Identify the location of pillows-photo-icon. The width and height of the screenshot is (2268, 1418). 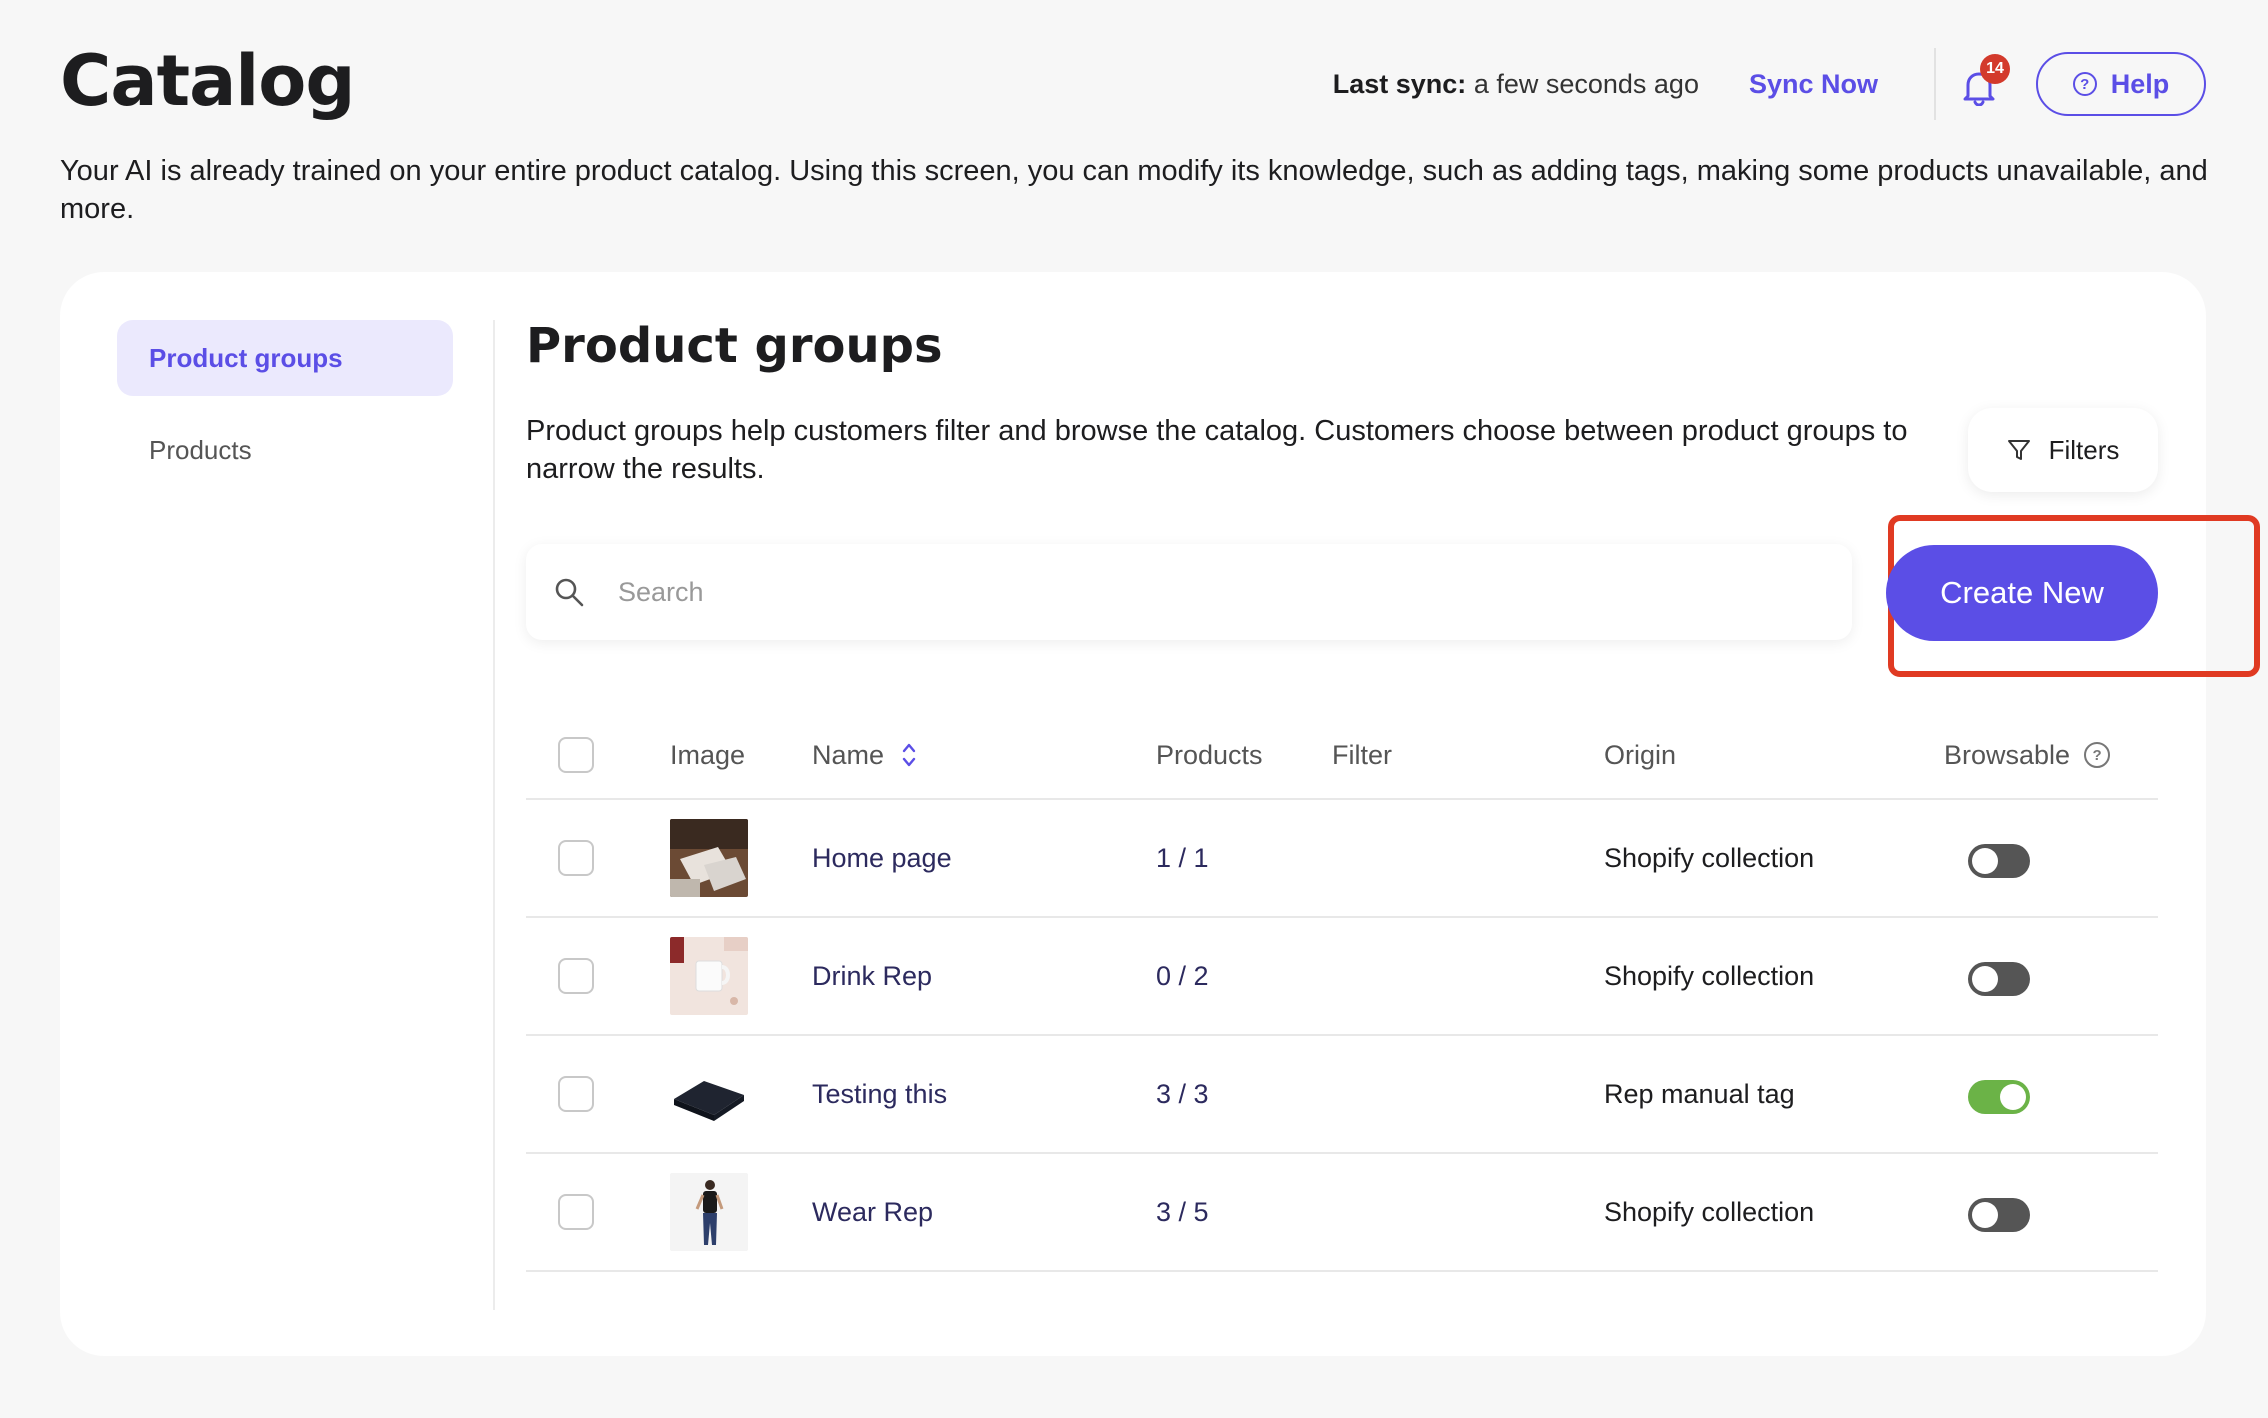
(709, 858).